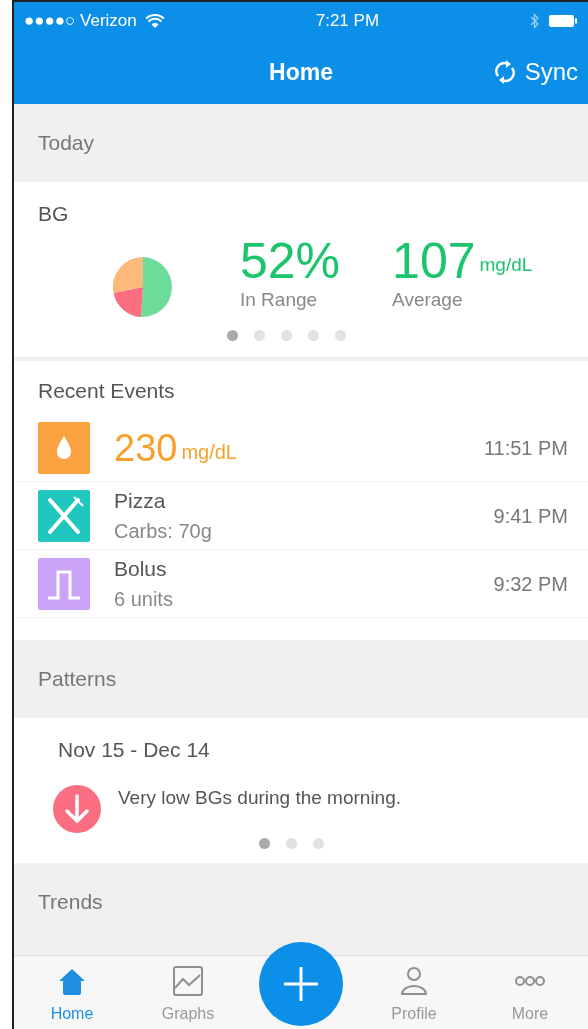  Describe the element at coordinates (301, 984) in the screenshot. I see `plus-icon` at that location.